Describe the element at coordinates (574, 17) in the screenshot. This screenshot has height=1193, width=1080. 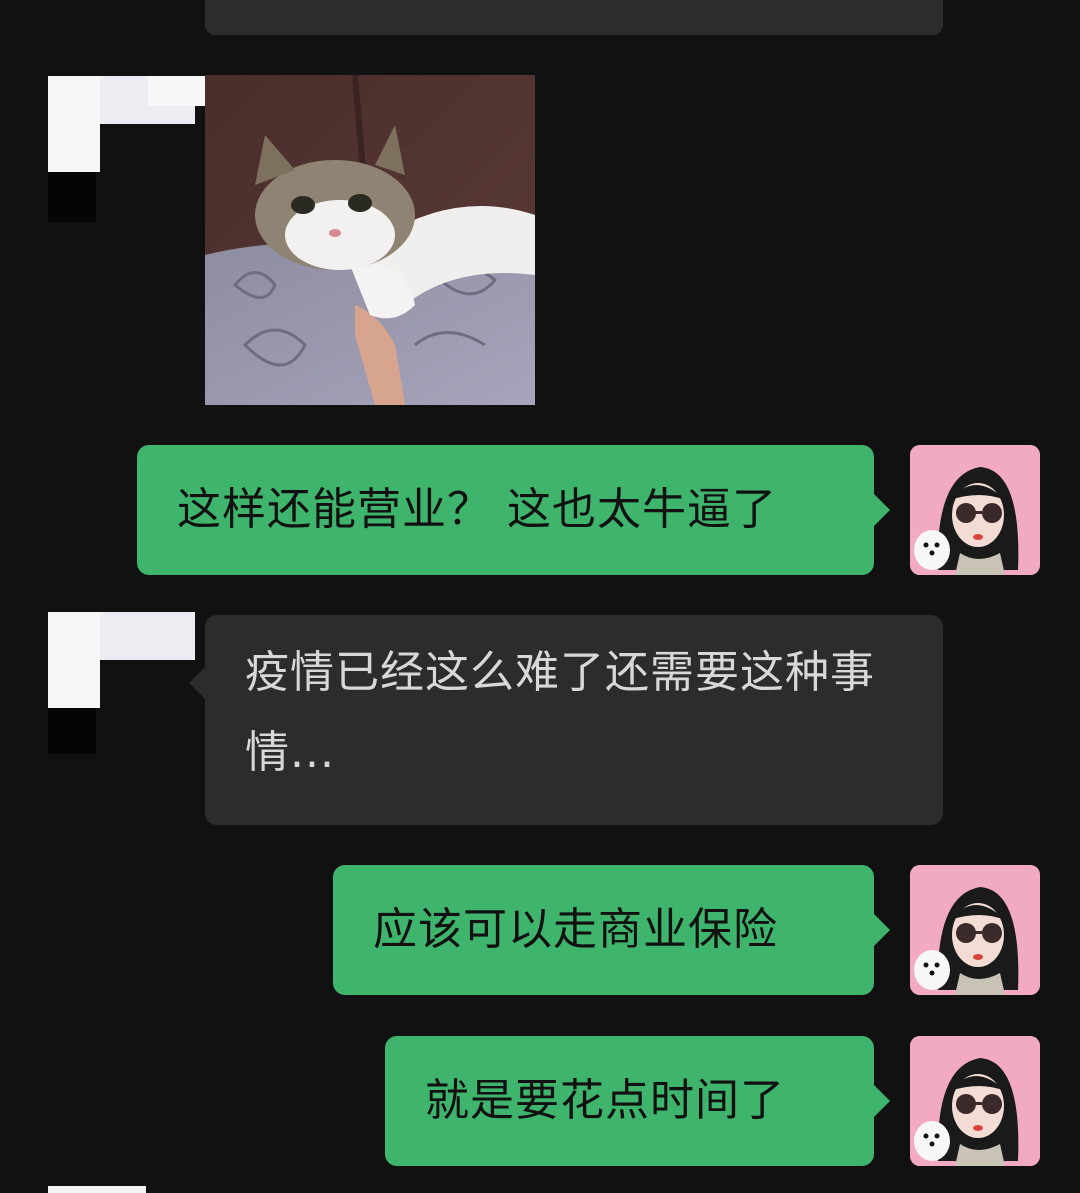
I see `previous-message-bubble` at that location.